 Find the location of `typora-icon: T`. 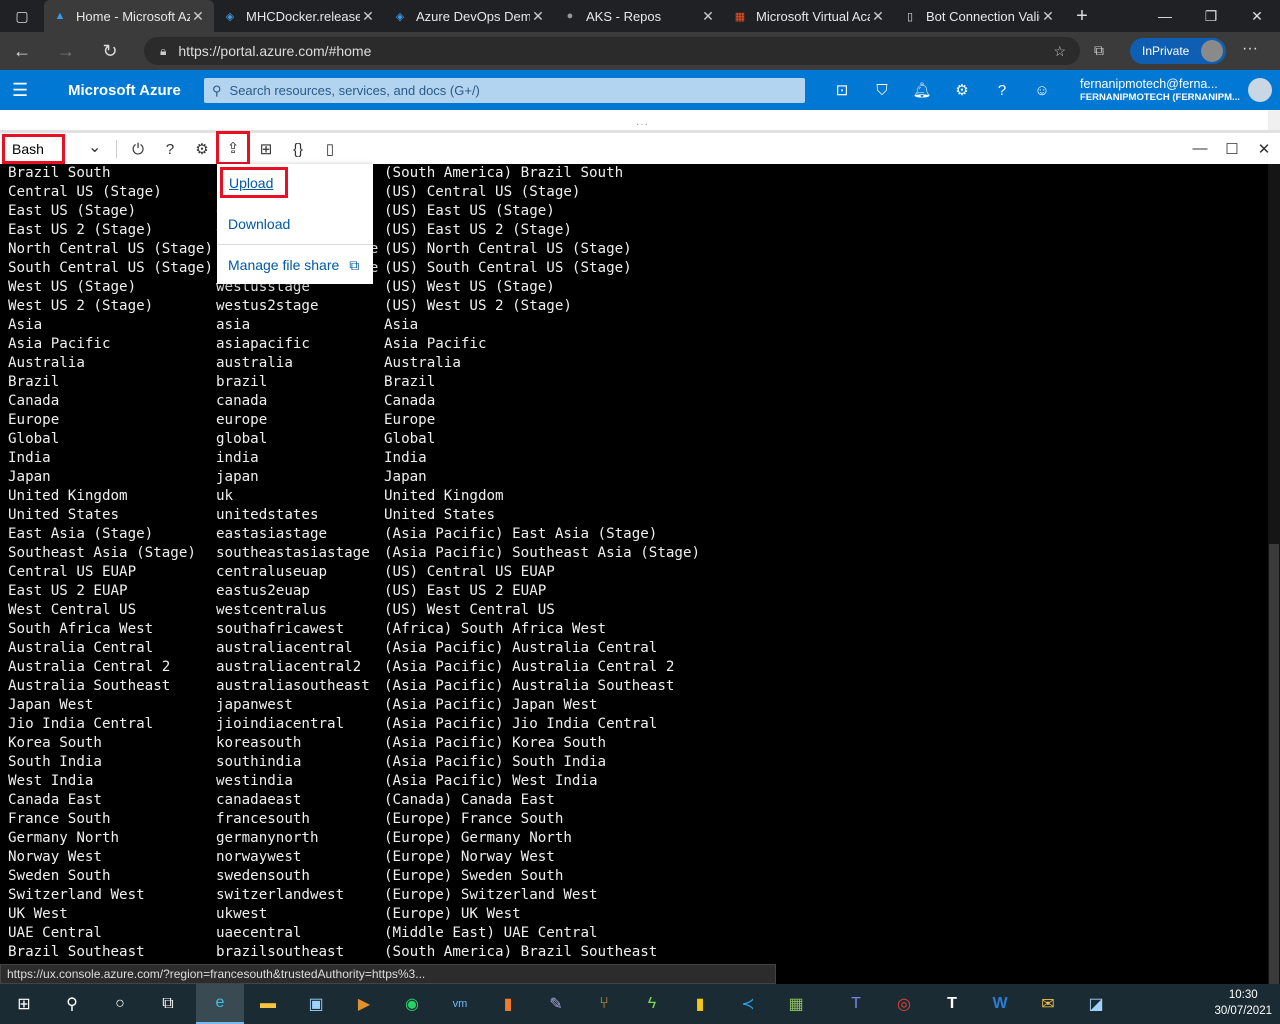

typora-icon: T is located at coordinates (952, 1004).